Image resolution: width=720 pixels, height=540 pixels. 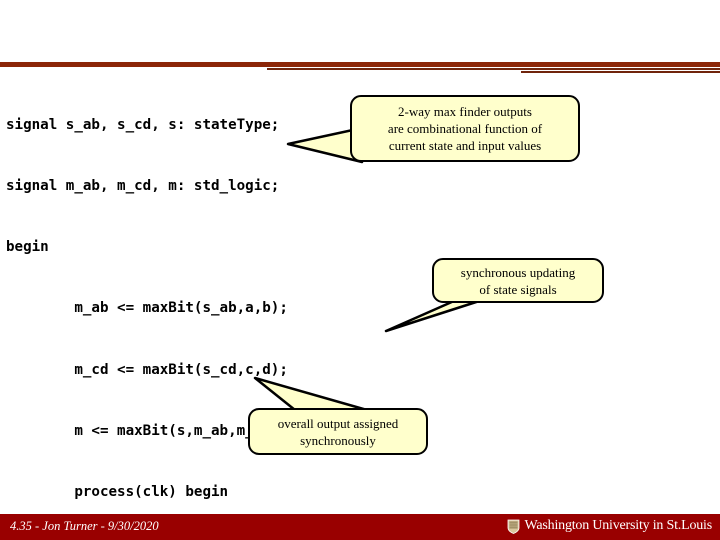 What do you see at coordinates (117, 492) in the screenshot?
I see `code-line: process(clk) begin` at bounding box center [117, 492].